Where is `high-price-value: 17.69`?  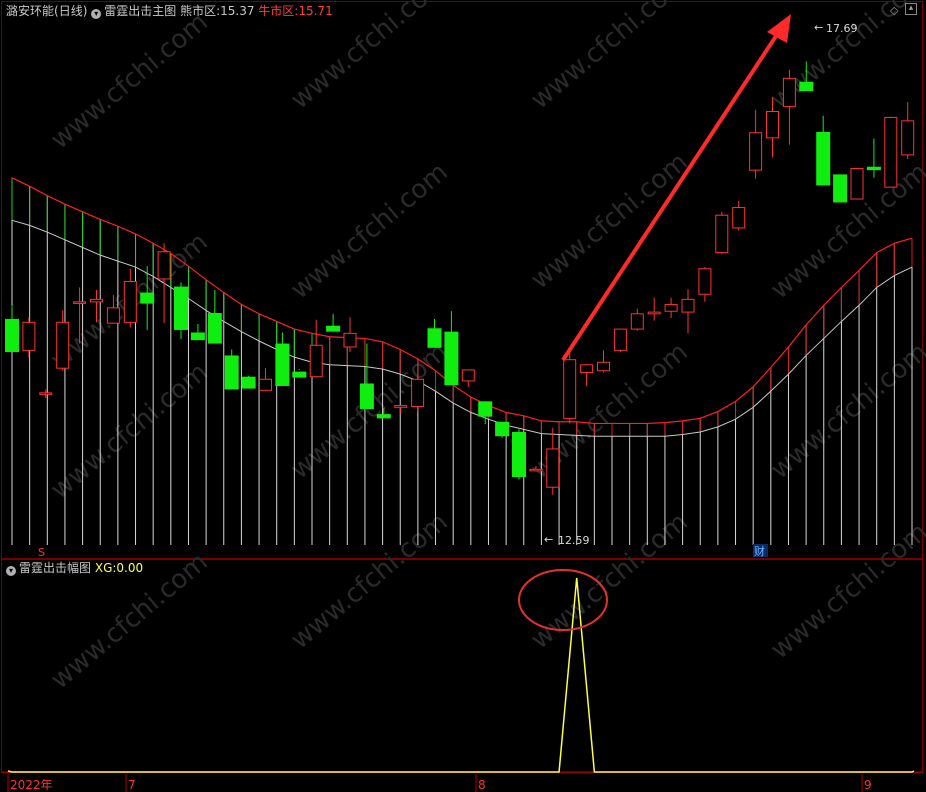
high-price-value: 17.69 is located at coordinates (842, 28).